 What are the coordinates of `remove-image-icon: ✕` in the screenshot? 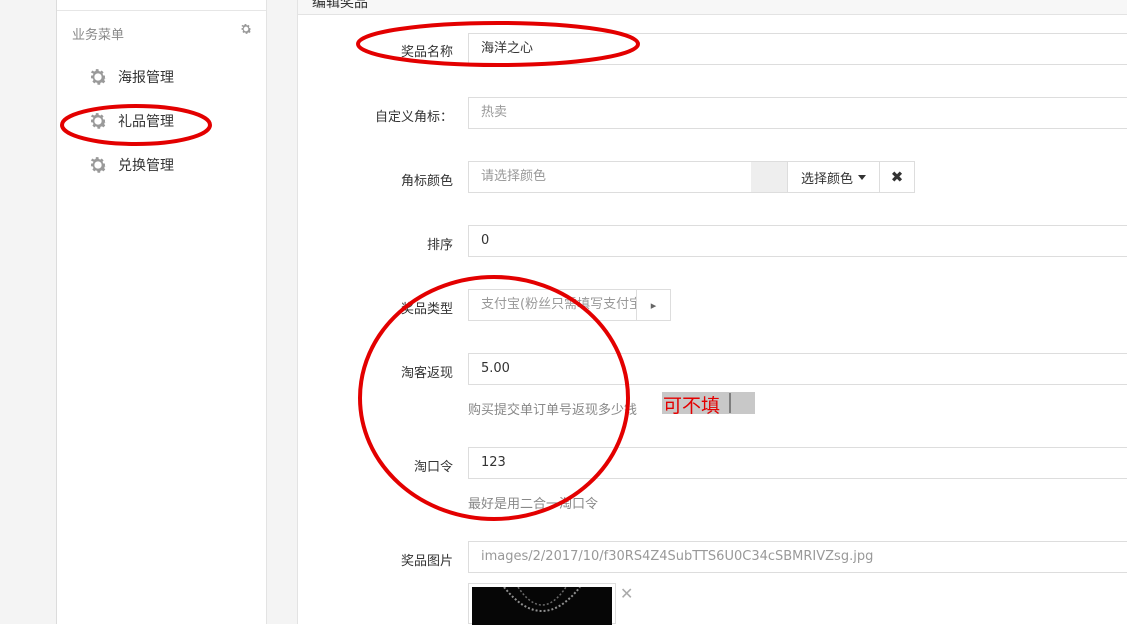 It's located at (626, 593).